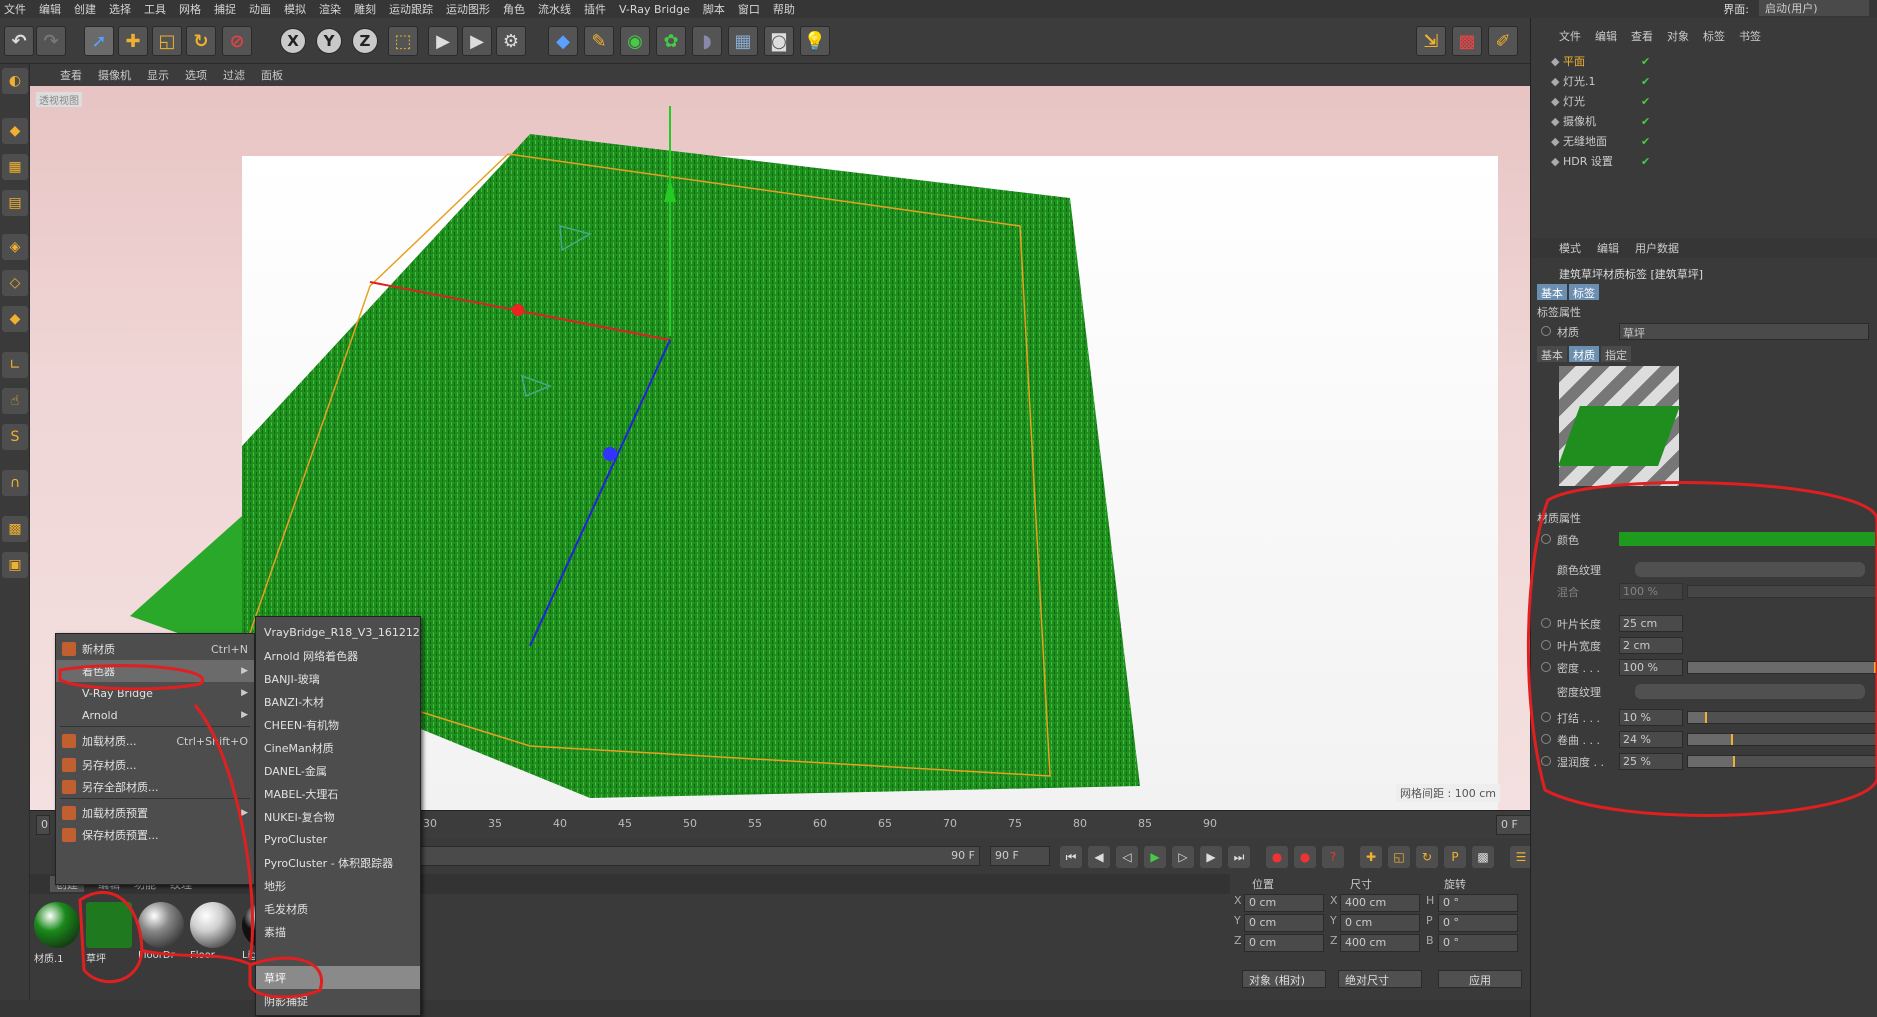  Describe the element at coordinates (779, 41) in the screenshot. I see `camera-icon: ◙` at that location.